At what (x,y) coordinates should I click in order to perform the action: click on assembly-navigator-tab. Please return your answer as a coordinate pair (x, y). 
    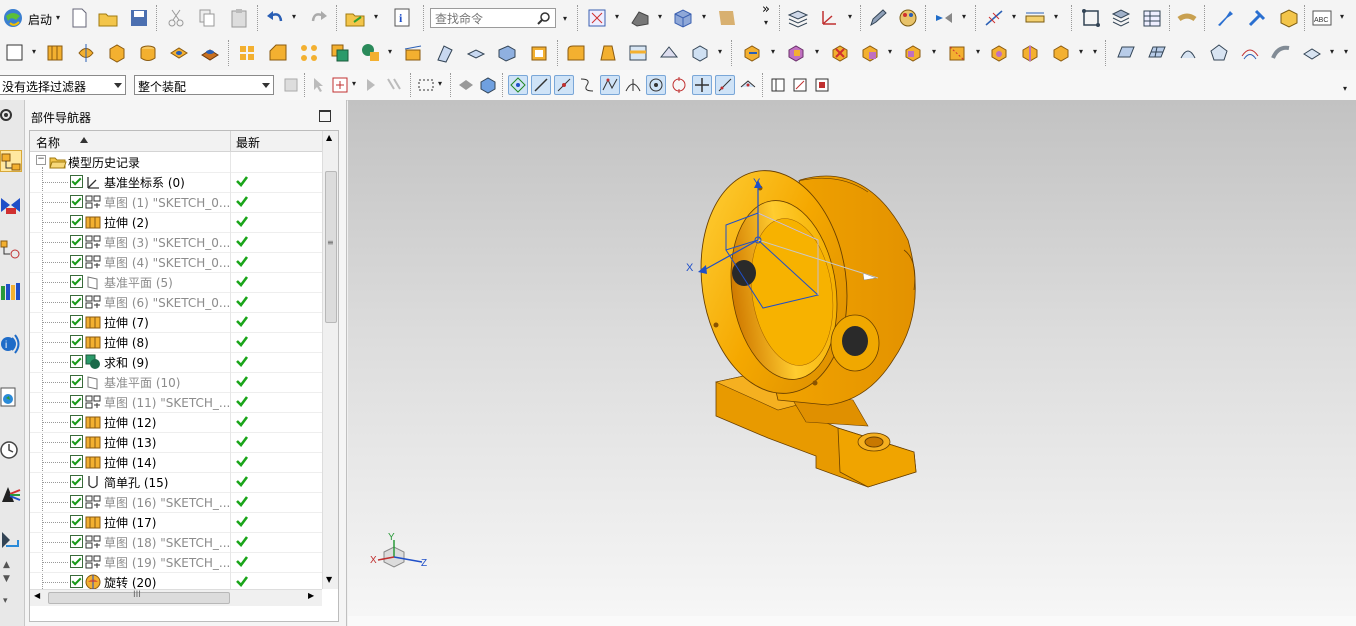
    Looking at the image, I should click on (11, 205).